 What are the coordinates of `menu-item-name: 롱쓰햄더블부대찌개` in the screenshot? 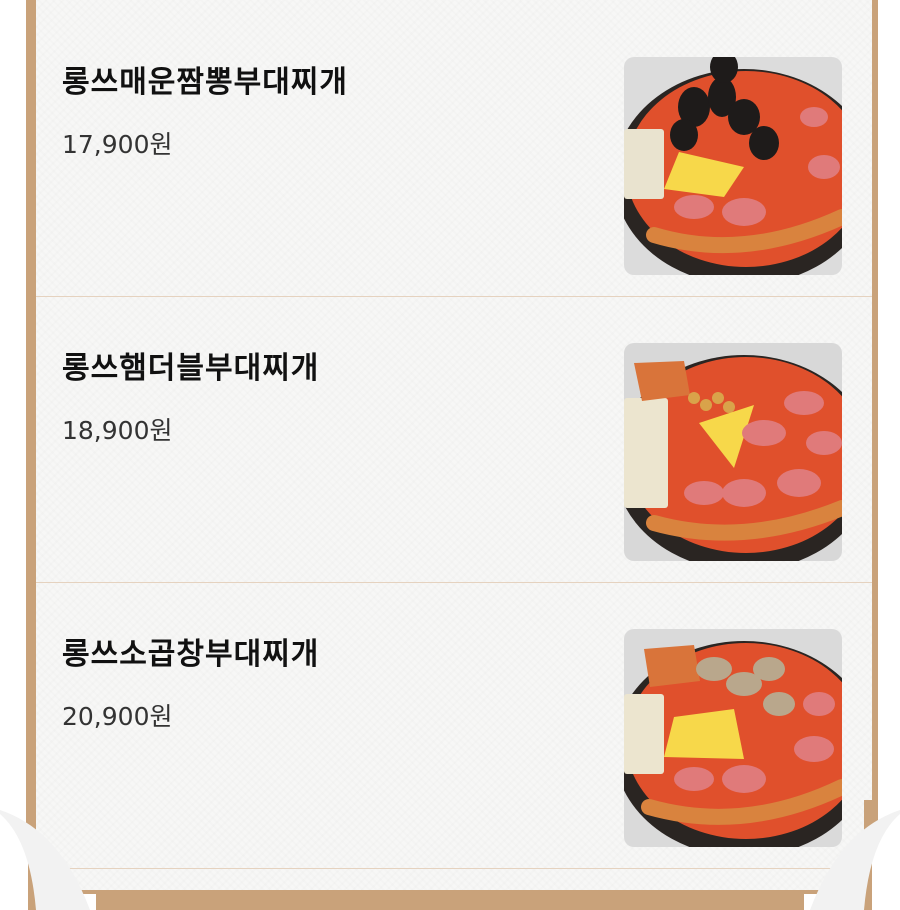 It's located at (191, 368).